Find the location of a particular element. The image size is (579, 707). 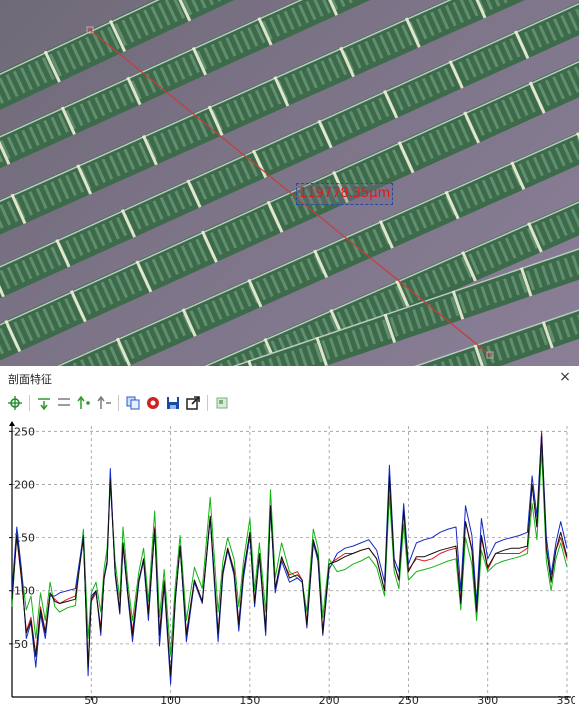

x-axis-ticks: 50 100 150 200 250 300 350 is located at coordinates (329, 699).